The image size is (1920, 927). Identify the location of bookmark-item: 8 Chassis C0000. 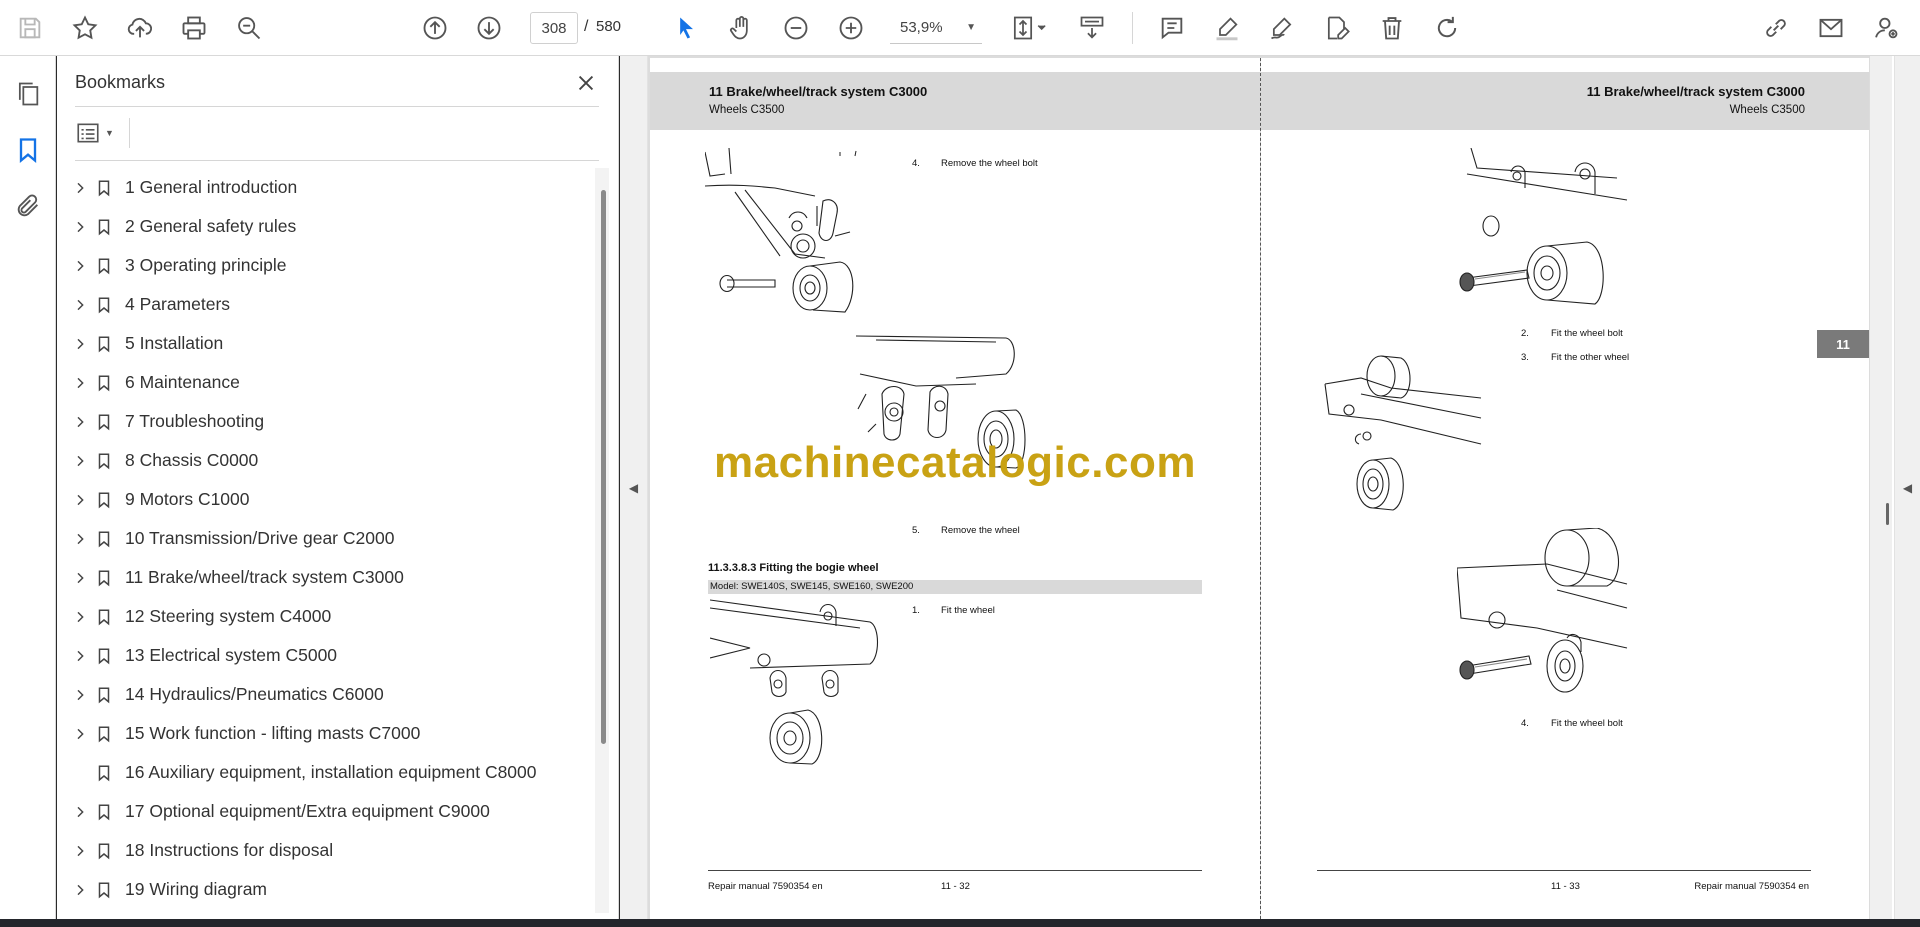
(322, 460).